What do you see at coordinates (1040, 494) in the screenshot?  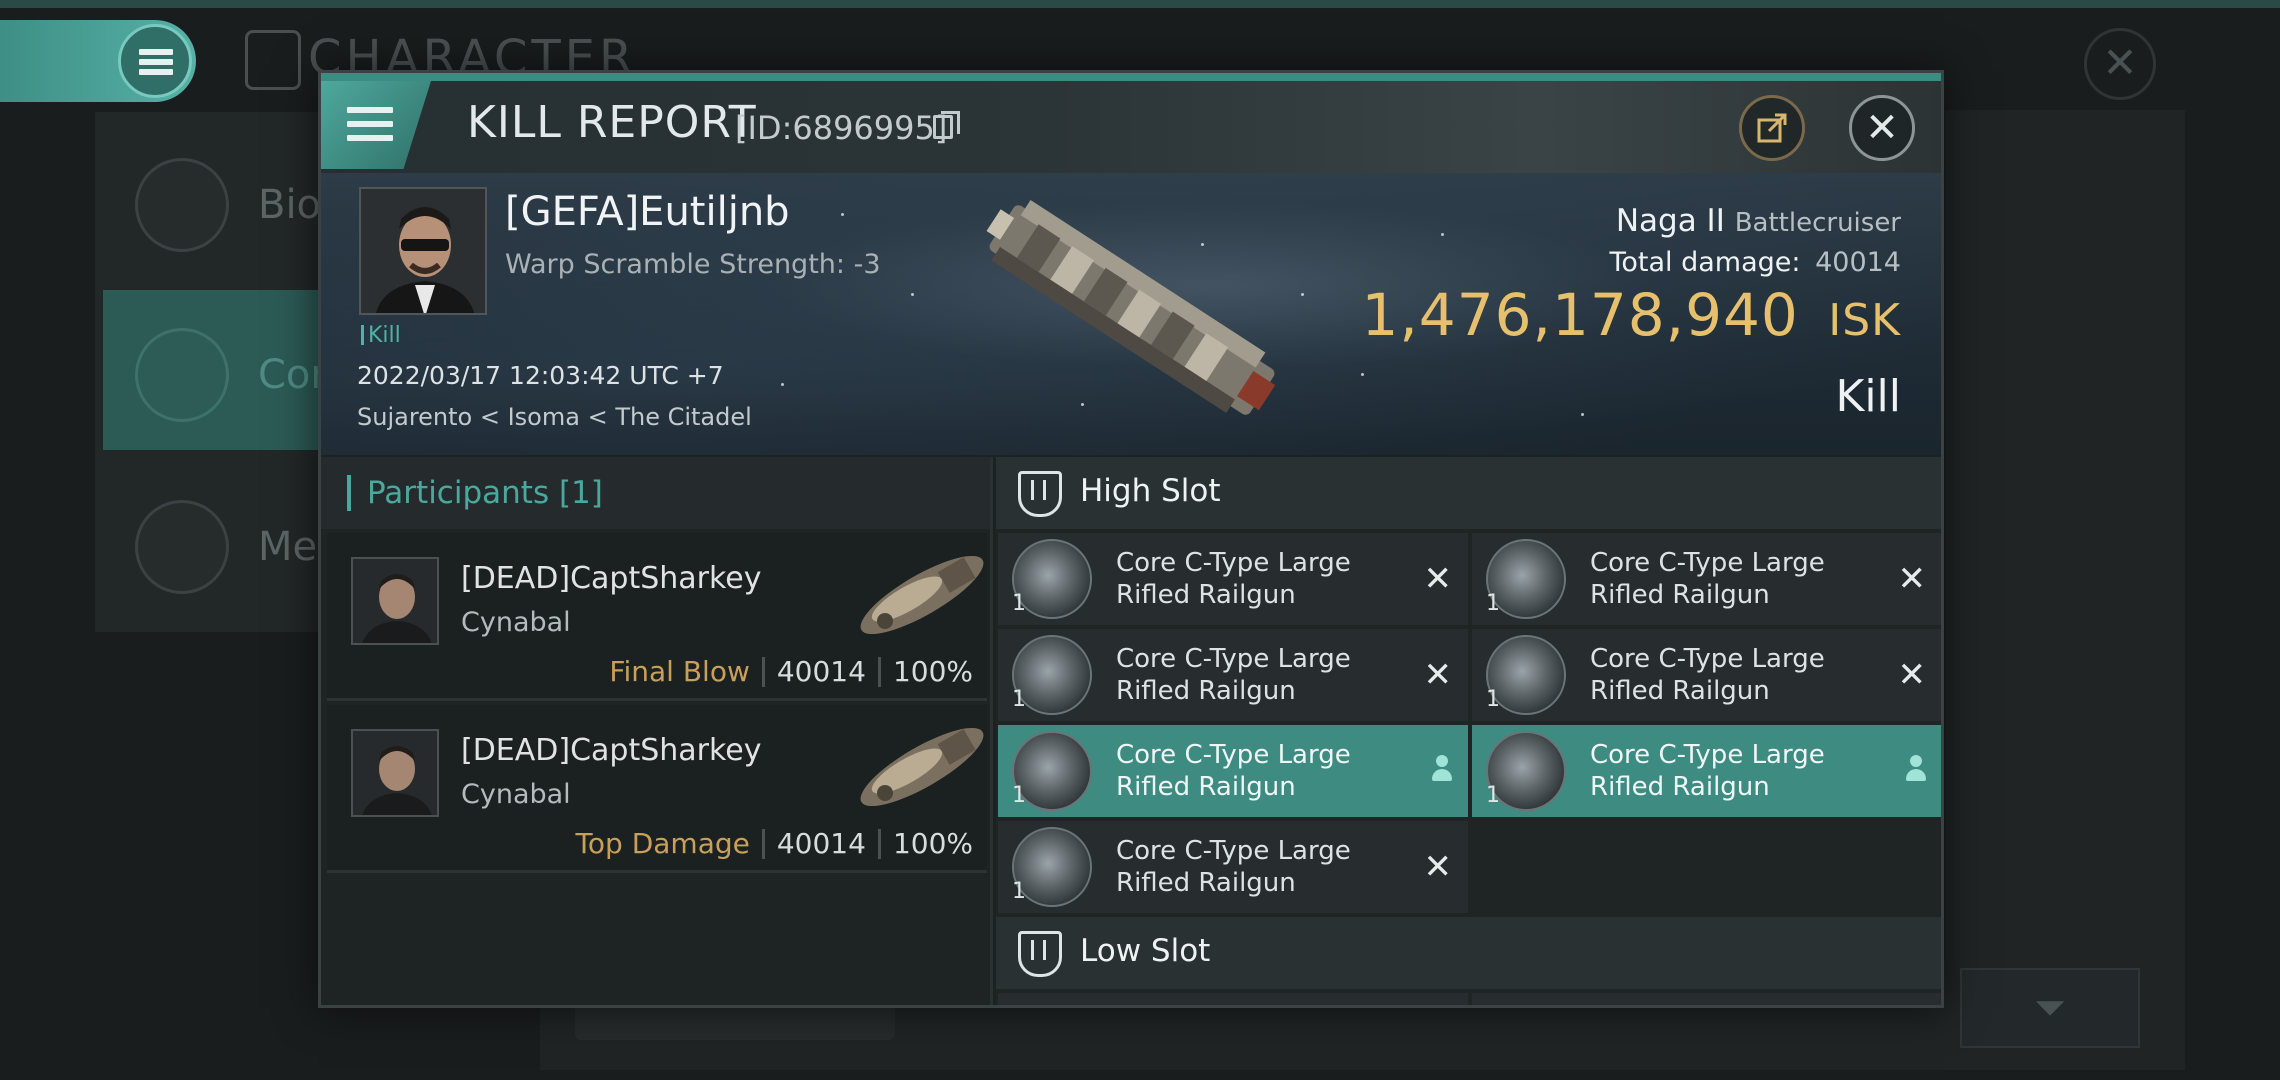 I see `high-slot-icon` at bounding box center [1040, 494].